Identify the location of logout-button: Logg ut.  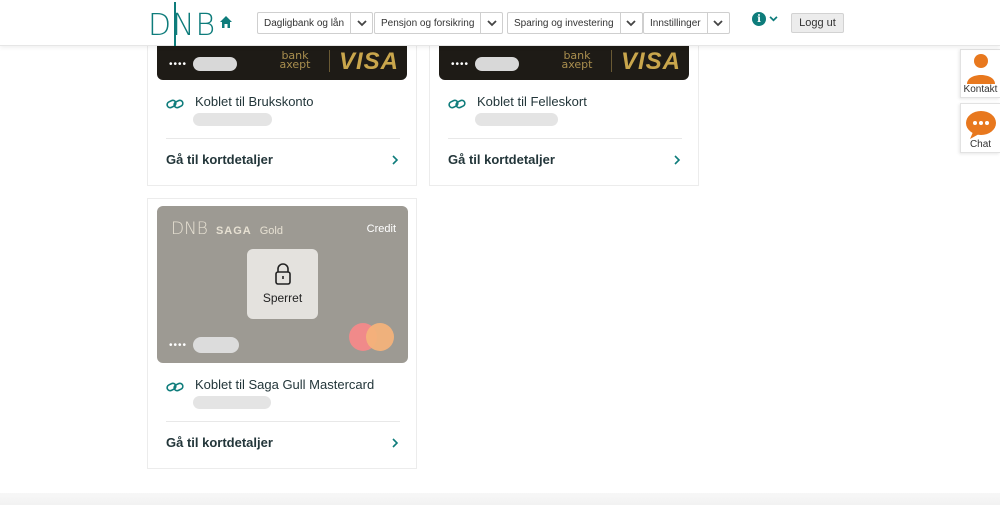
(817, 23).